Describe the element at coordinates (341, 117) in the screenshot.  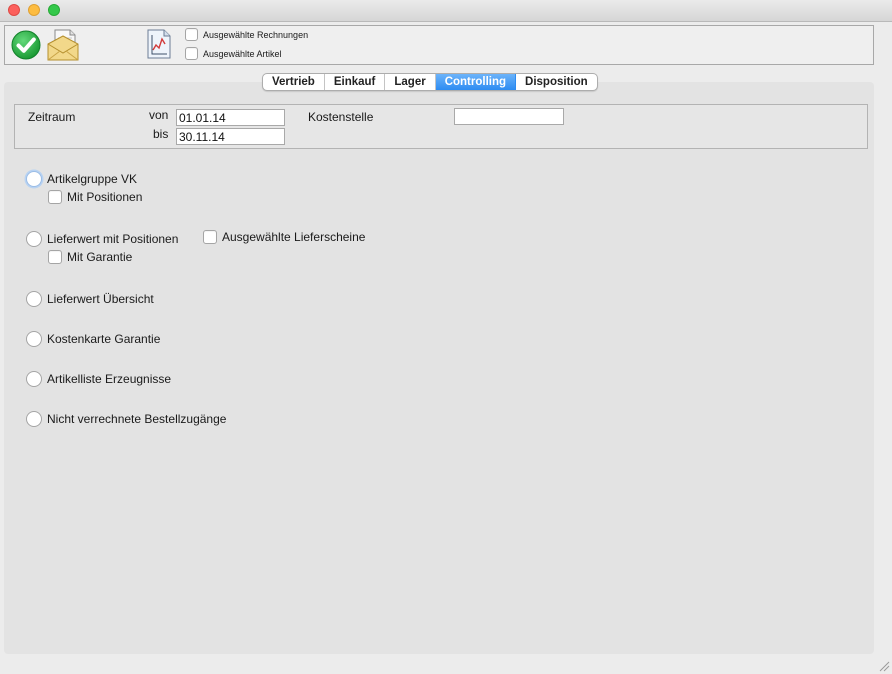
I see `kostenstelle-label: Kostenstelle` at that location.